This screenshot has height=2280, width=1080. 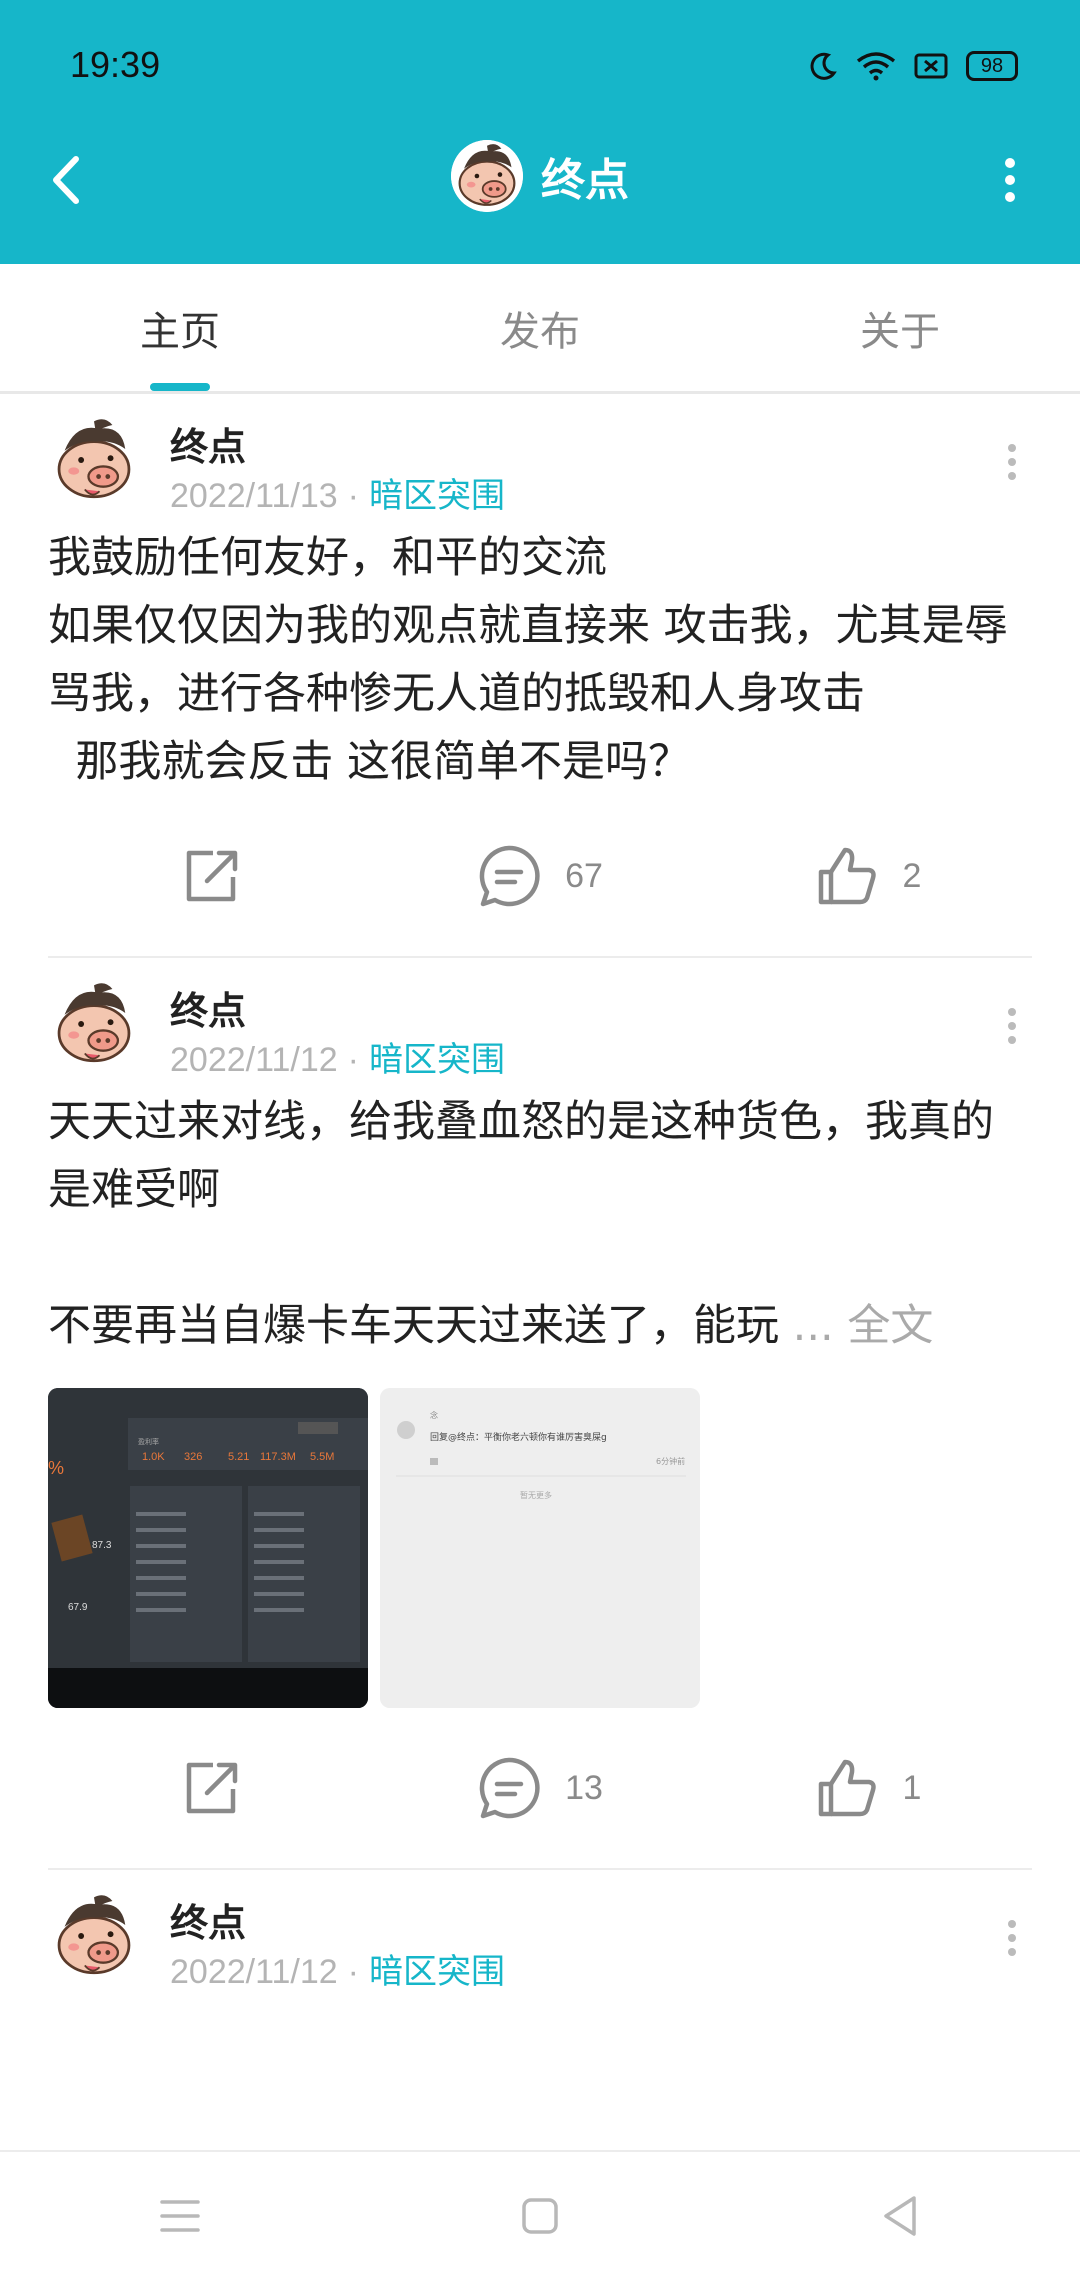 What do you see at coordinates (193, 1457) in the screenshot?
I see `stat-value: 326` at bounding box center [193, 1457].